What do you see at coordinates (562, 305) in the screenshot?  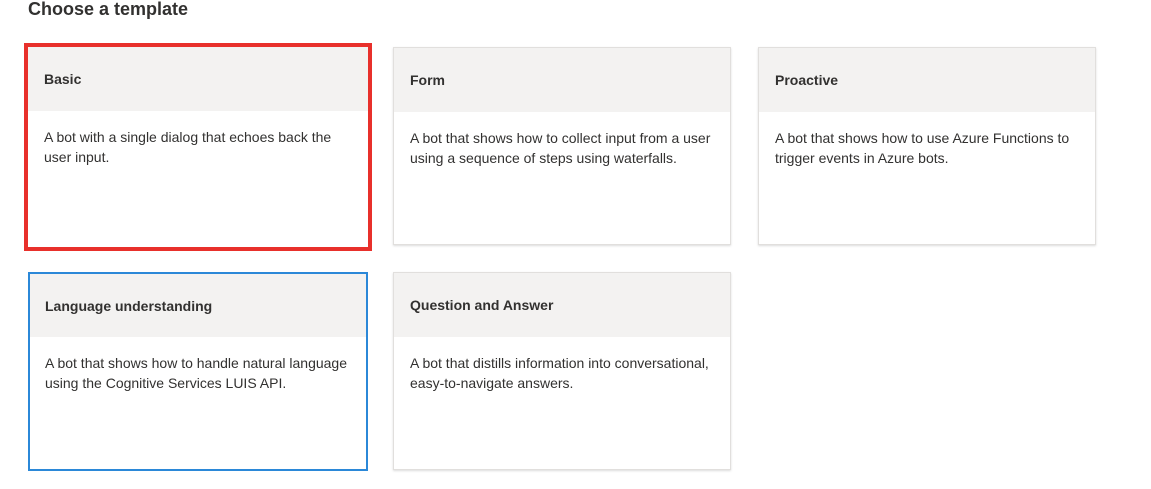 I see `template-card-title: Question and Answer` at bounding box center [562, 305].